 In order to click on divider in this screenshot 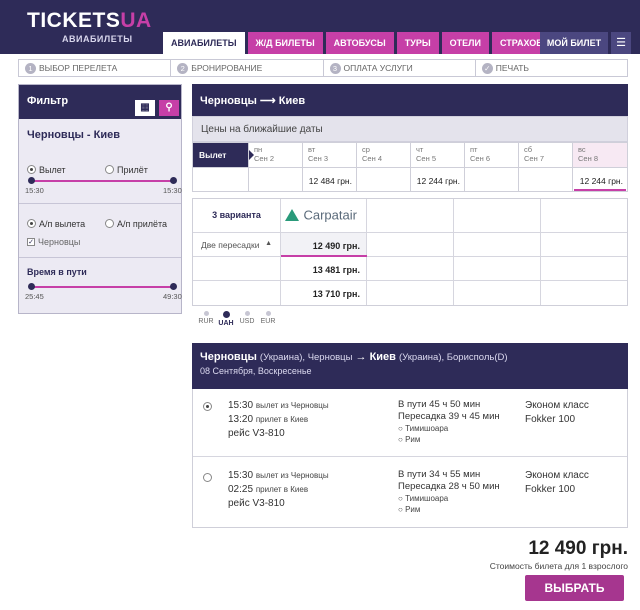, I will do `click(100, 203)`.